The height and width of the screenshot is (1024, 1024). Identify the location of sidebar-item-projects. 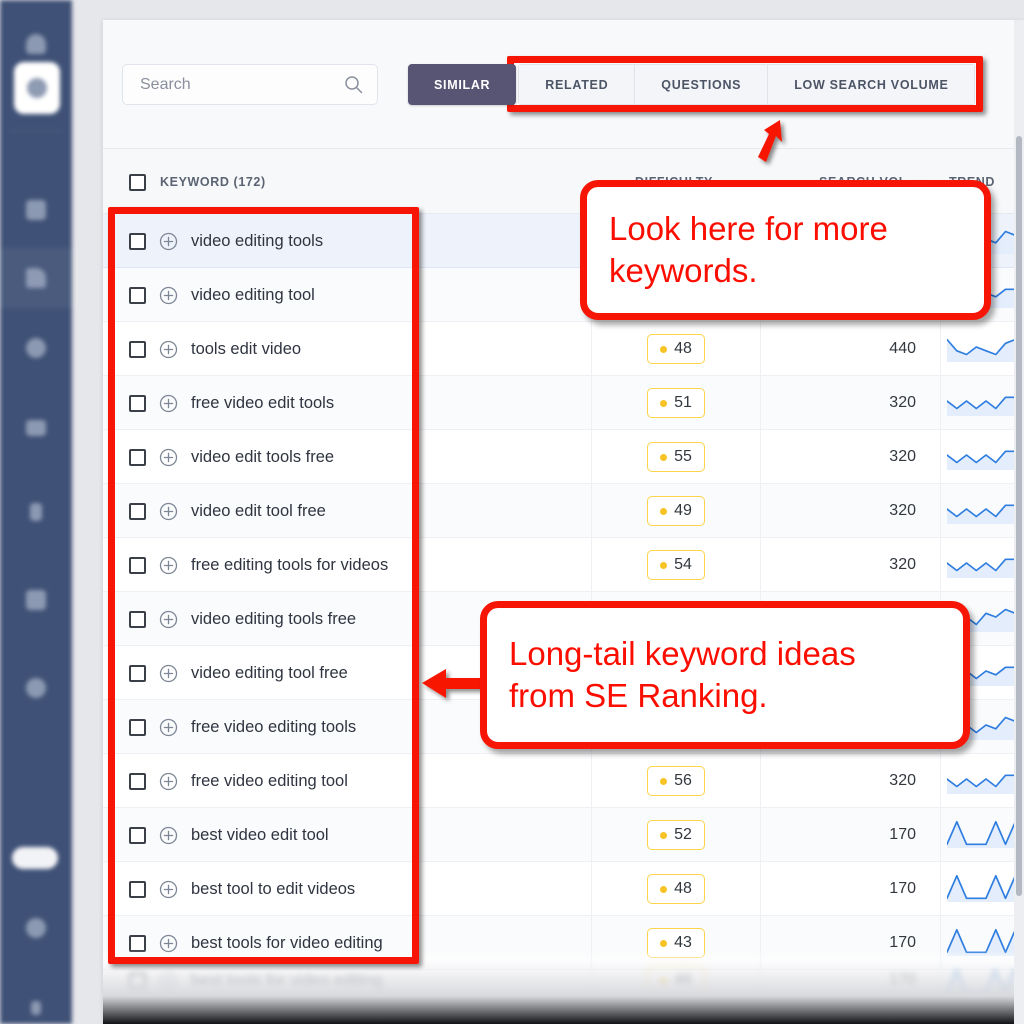
(36, 210).